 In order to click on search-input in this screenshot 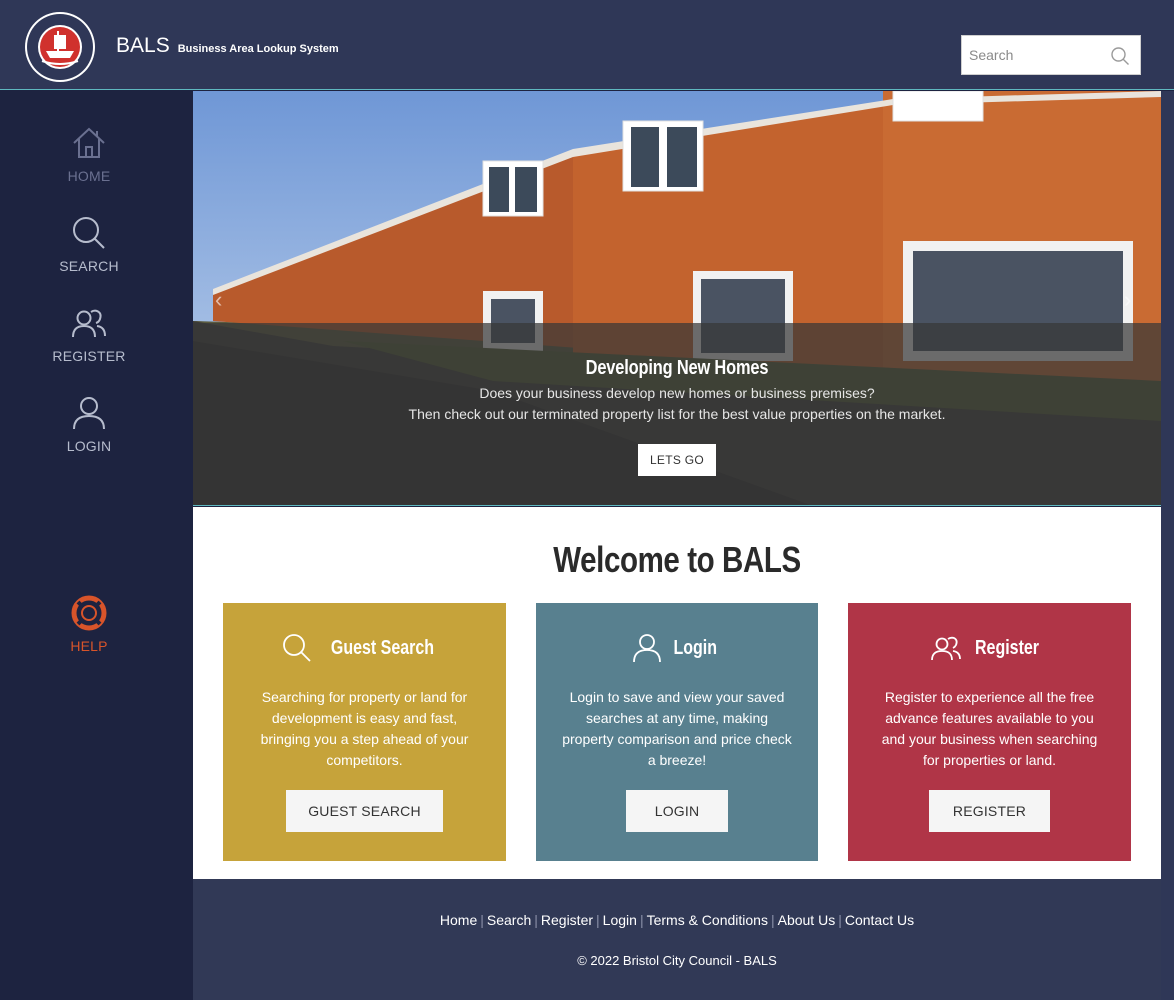, I will do `click(1032, 55)`.